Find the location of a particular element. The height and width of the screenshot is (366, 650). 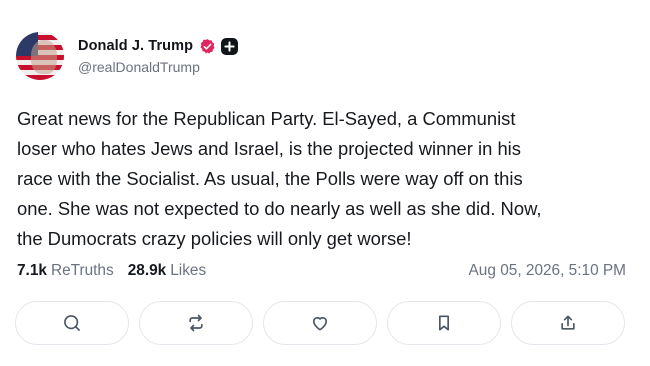

avatar is located at coordinates (40, 56).